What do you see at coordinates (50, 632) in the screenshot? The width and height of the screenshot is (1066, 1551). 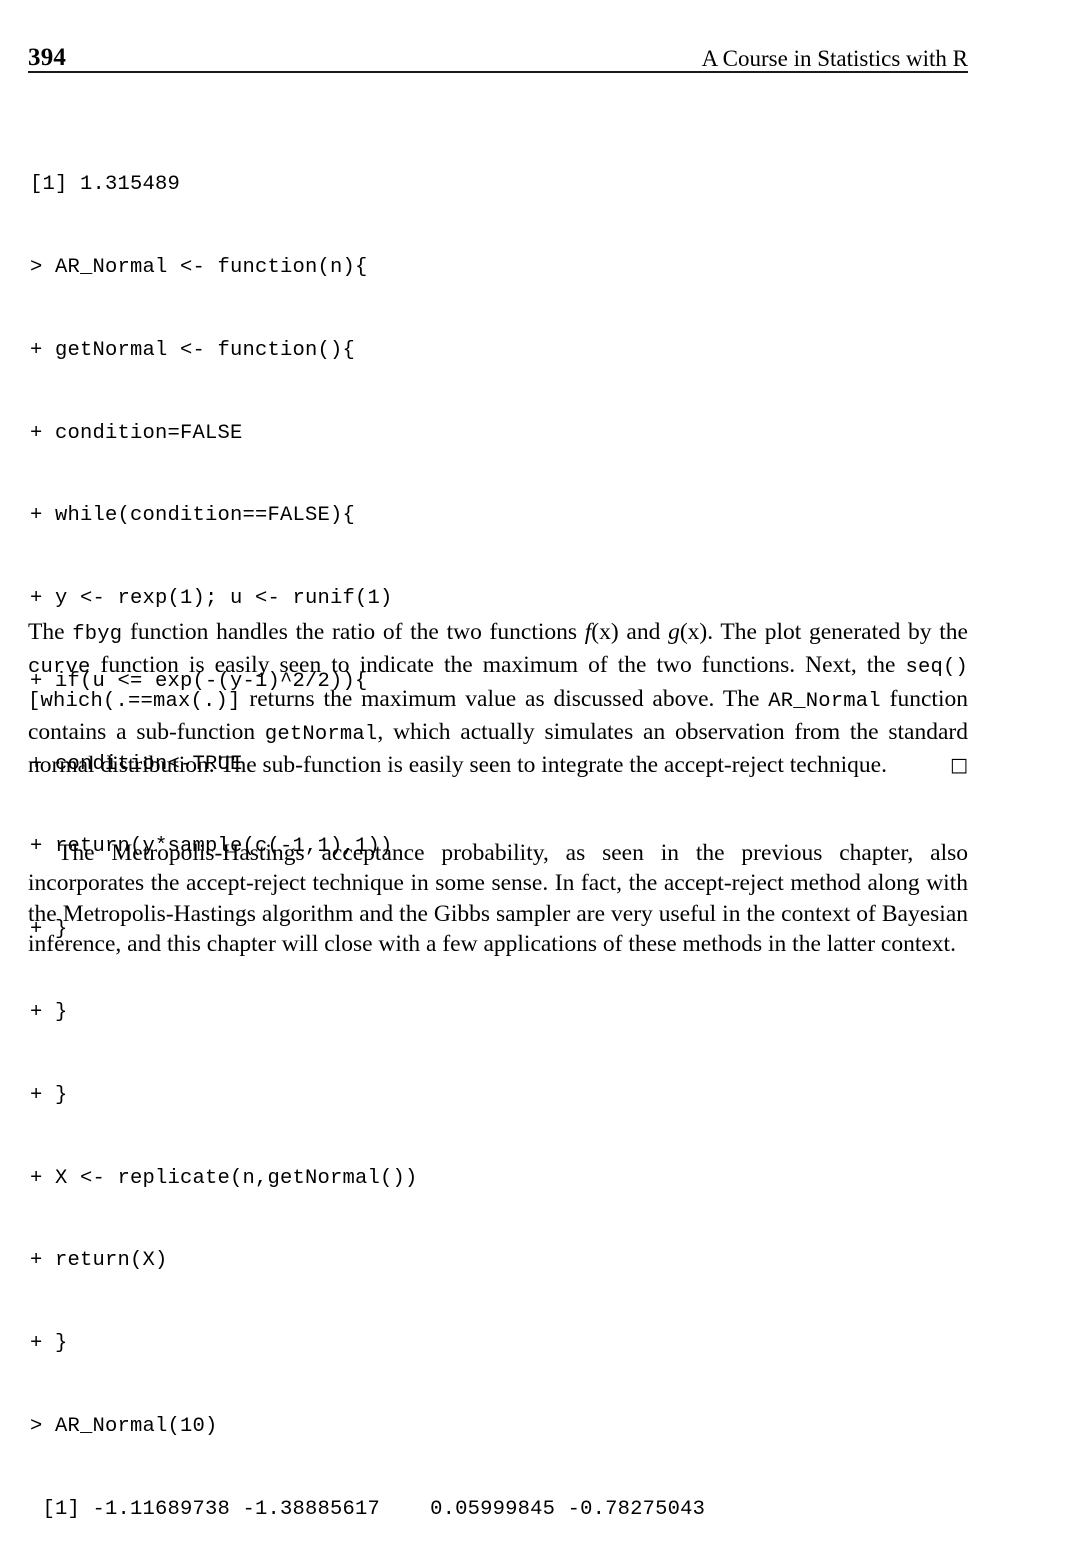 I see `text-run: The` at bounding box center [50, 632].